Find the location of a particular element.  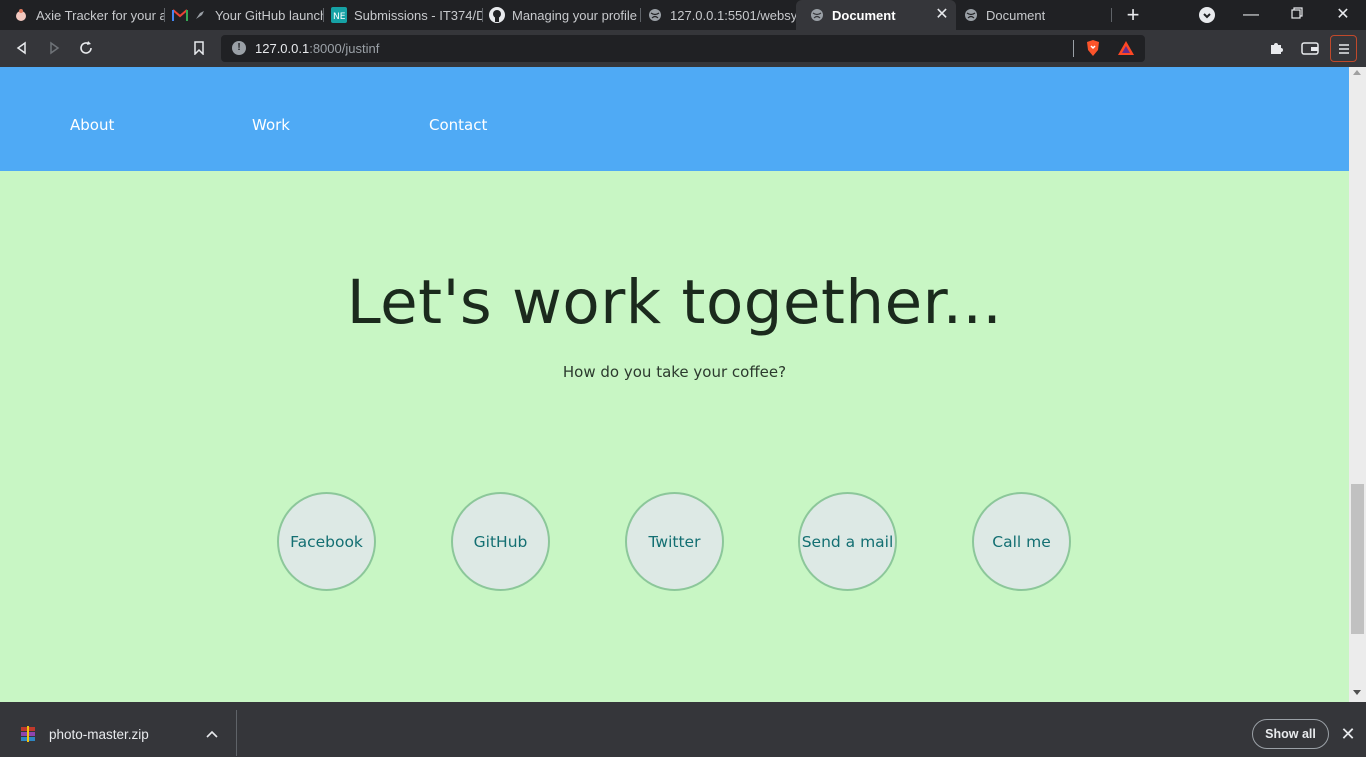

nav-link-contact: Contact is located at coordinates (458, 125).